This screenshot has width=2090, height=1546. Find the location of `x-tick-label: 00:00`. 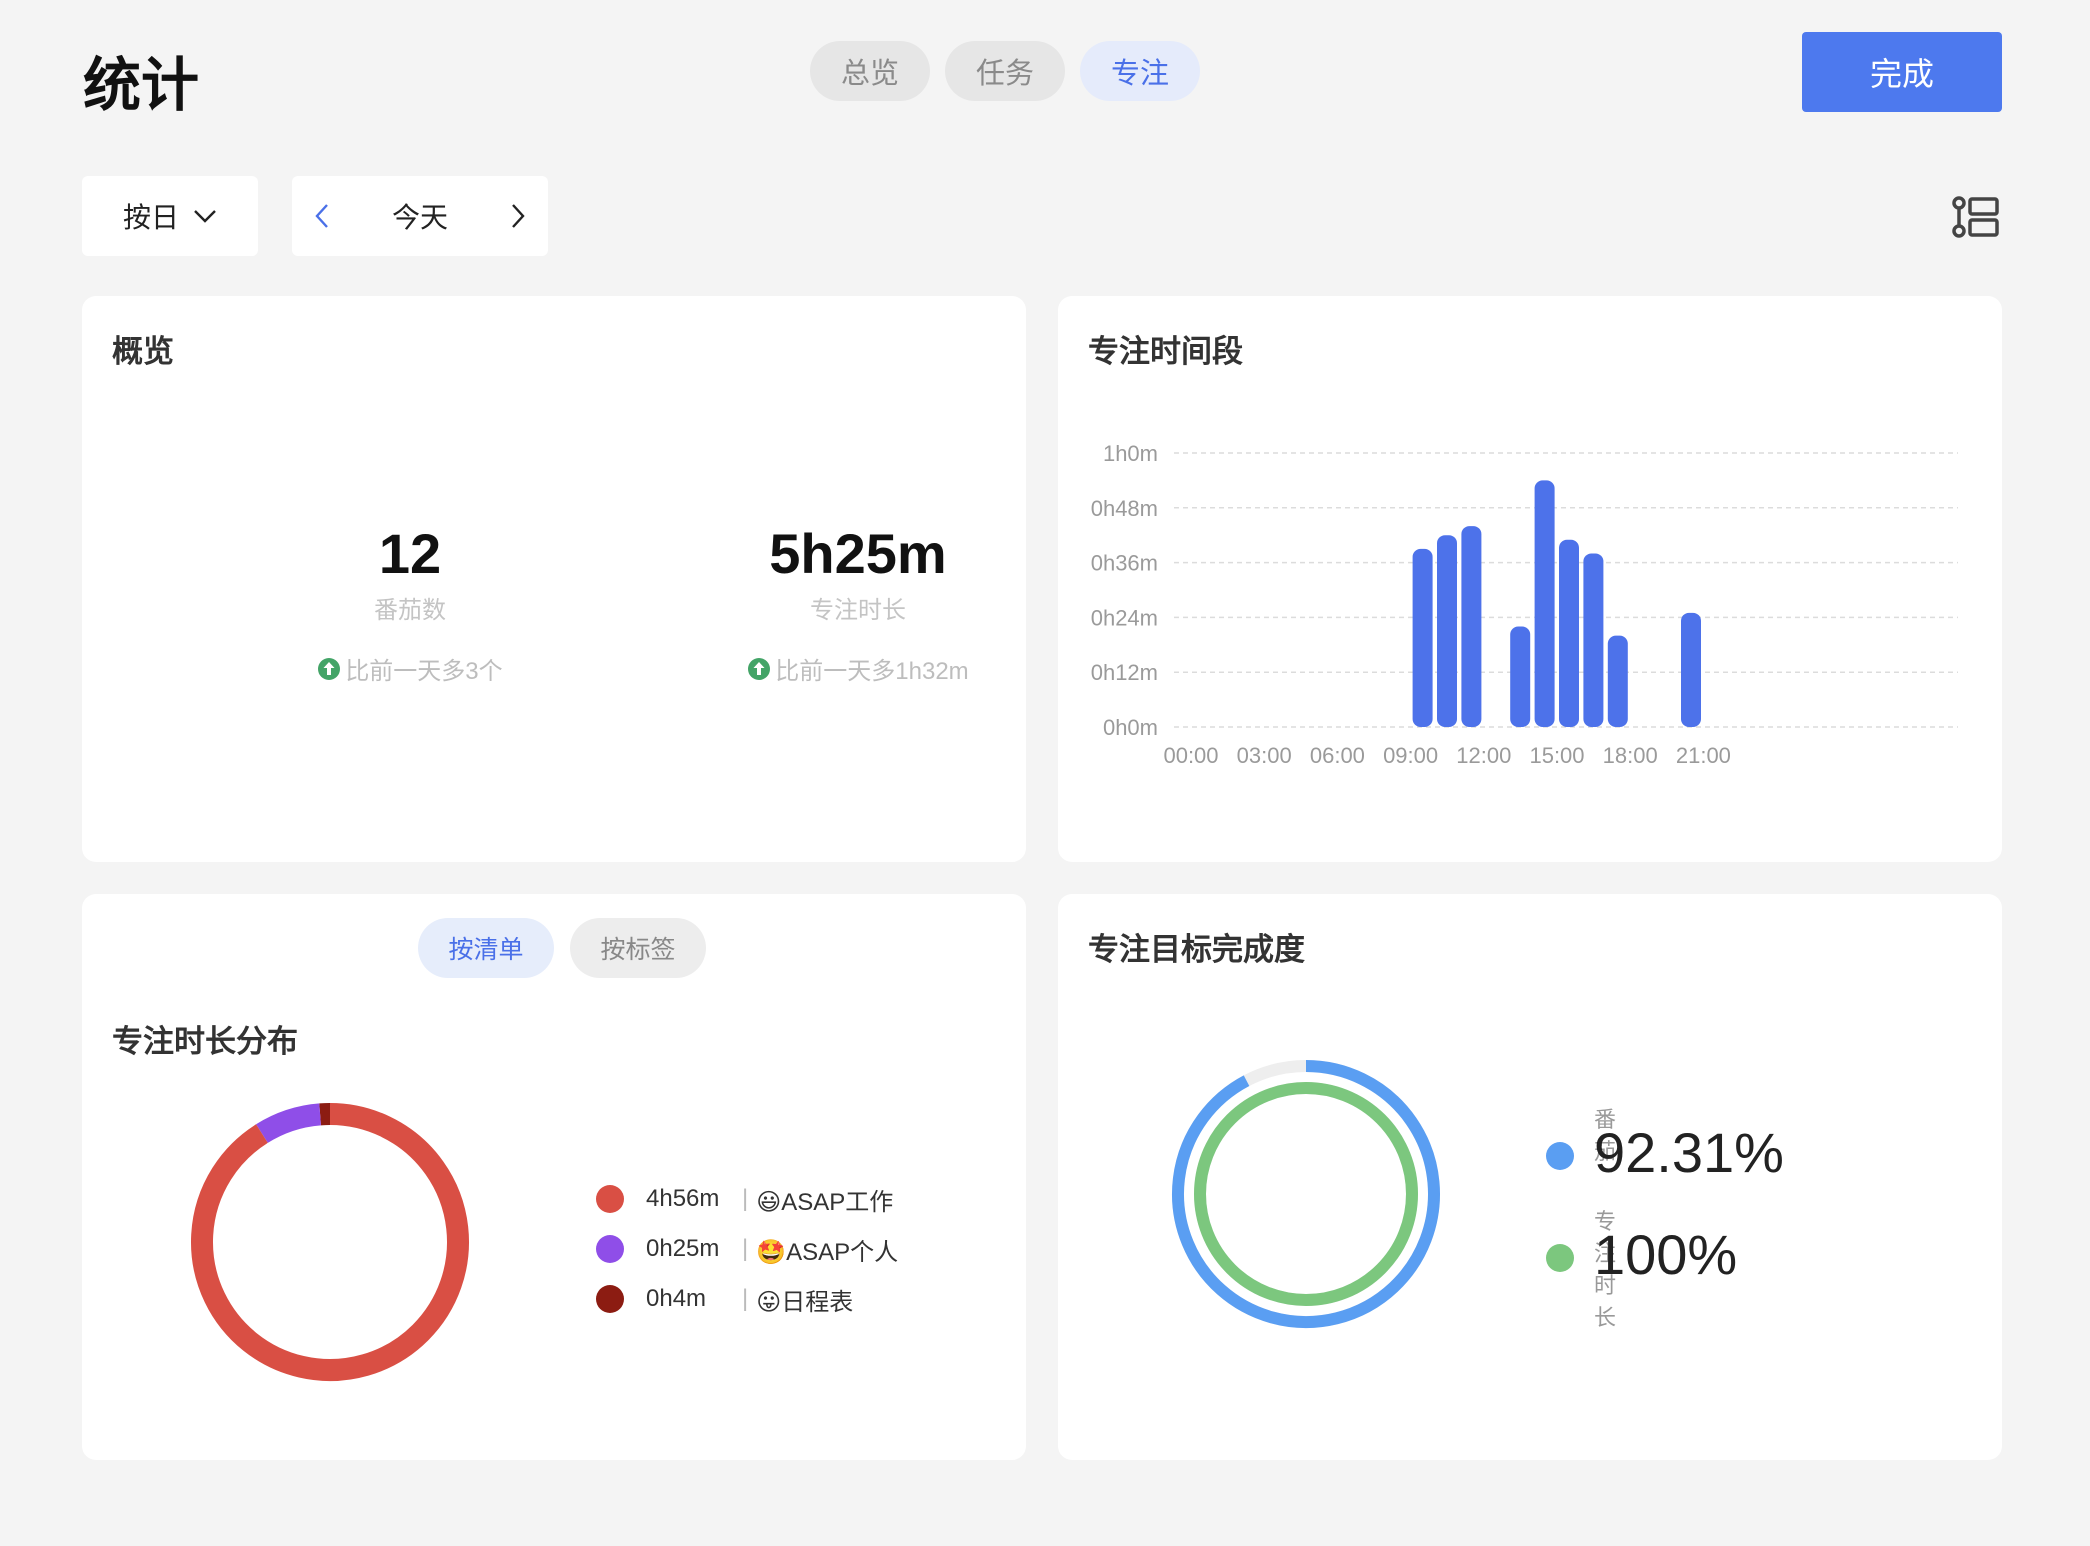

x-tick-label: 00:00 is located at coordinates (1190, 755).